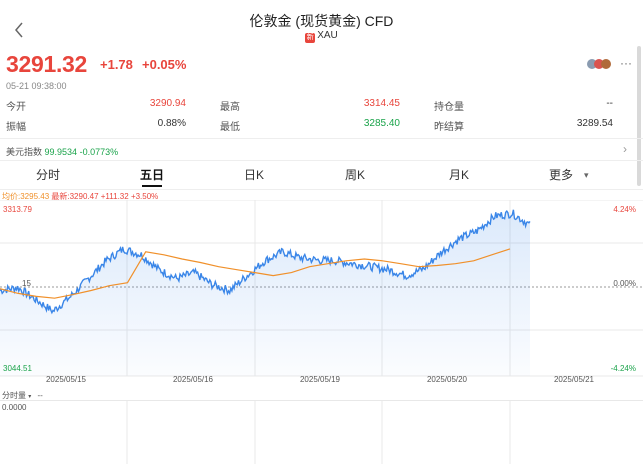  What do you see at coordinates (609, 103) in the screenshot?
I see `open-interest-value: --` at bounding box center [609, 103].